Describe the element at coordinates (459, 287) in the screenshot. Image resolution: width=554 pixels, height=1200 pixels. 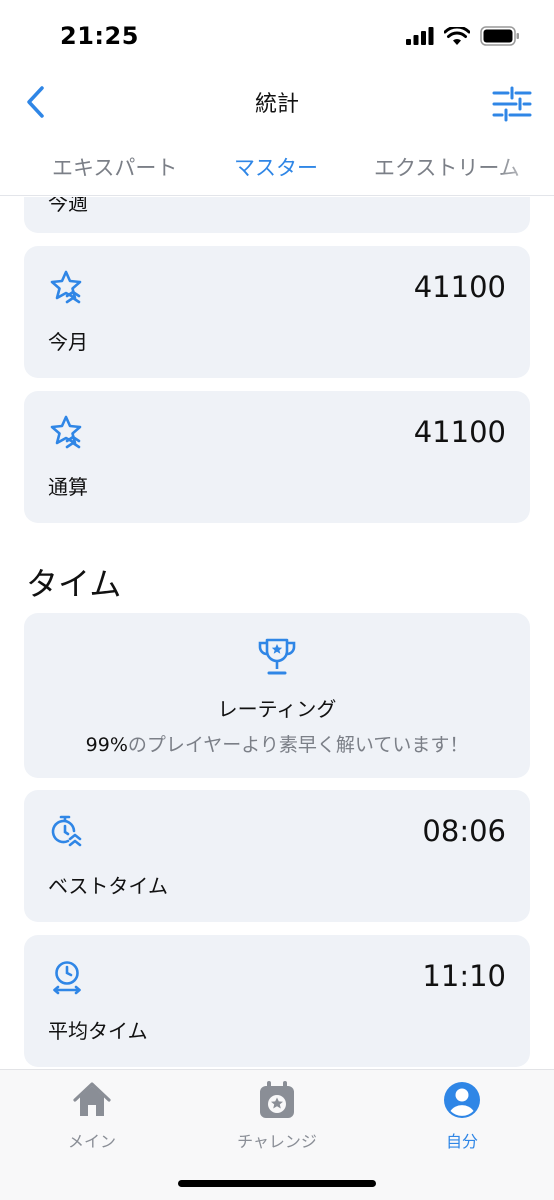
I see `month-score-value: 41100` at that location.